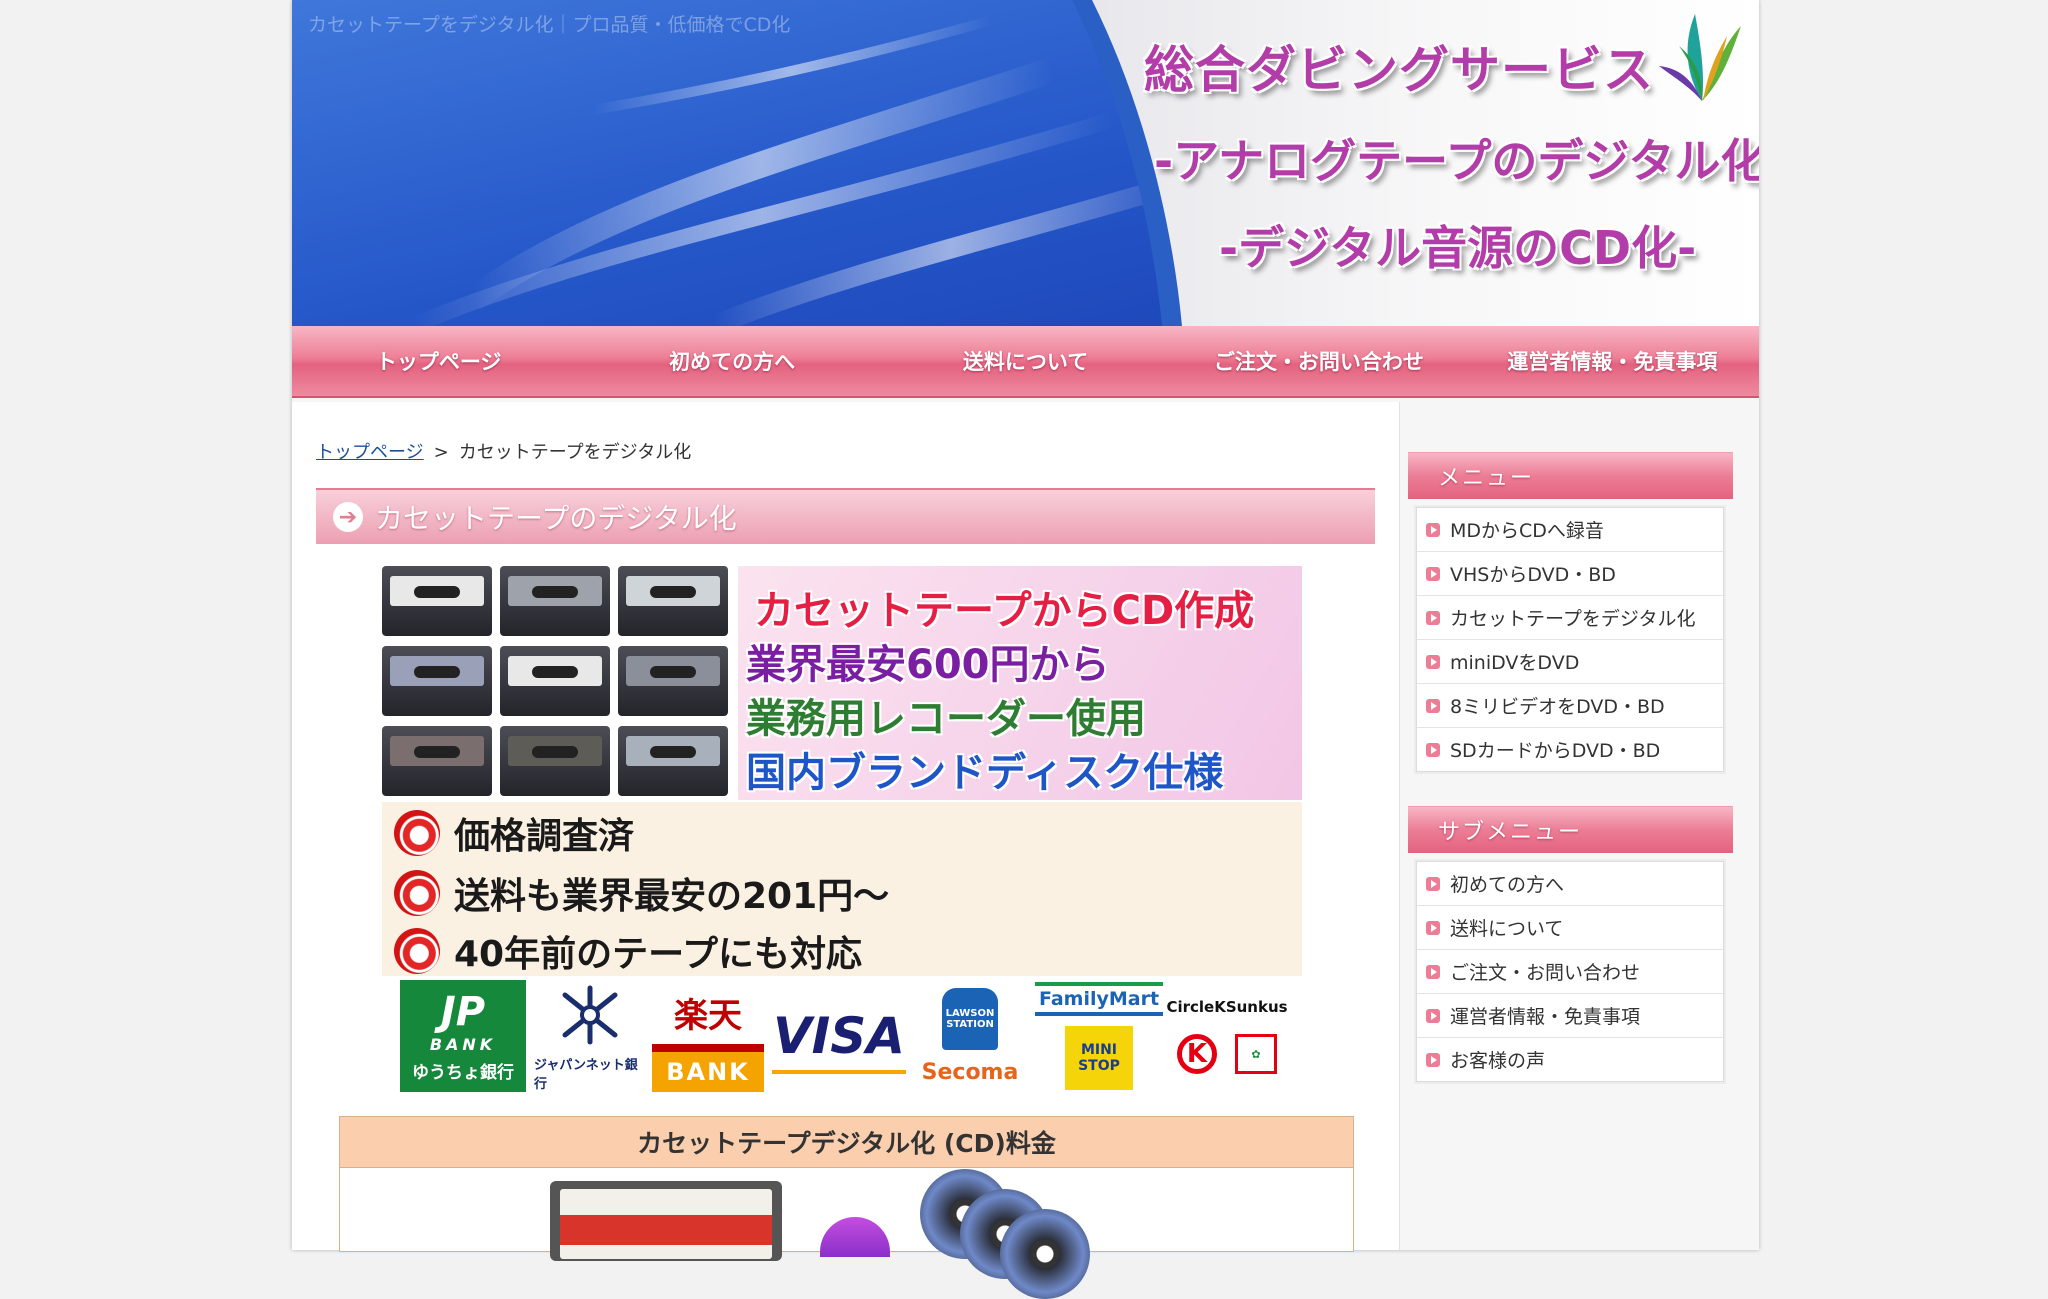 Image resolution: width=2048 pixels, height=1299 pixels. What do you see at coordinates (1612, 361) in the screenshot?
I see `nav-item-operator-info: 運営者情報・免責事項` at bounding box center [1612, 361].